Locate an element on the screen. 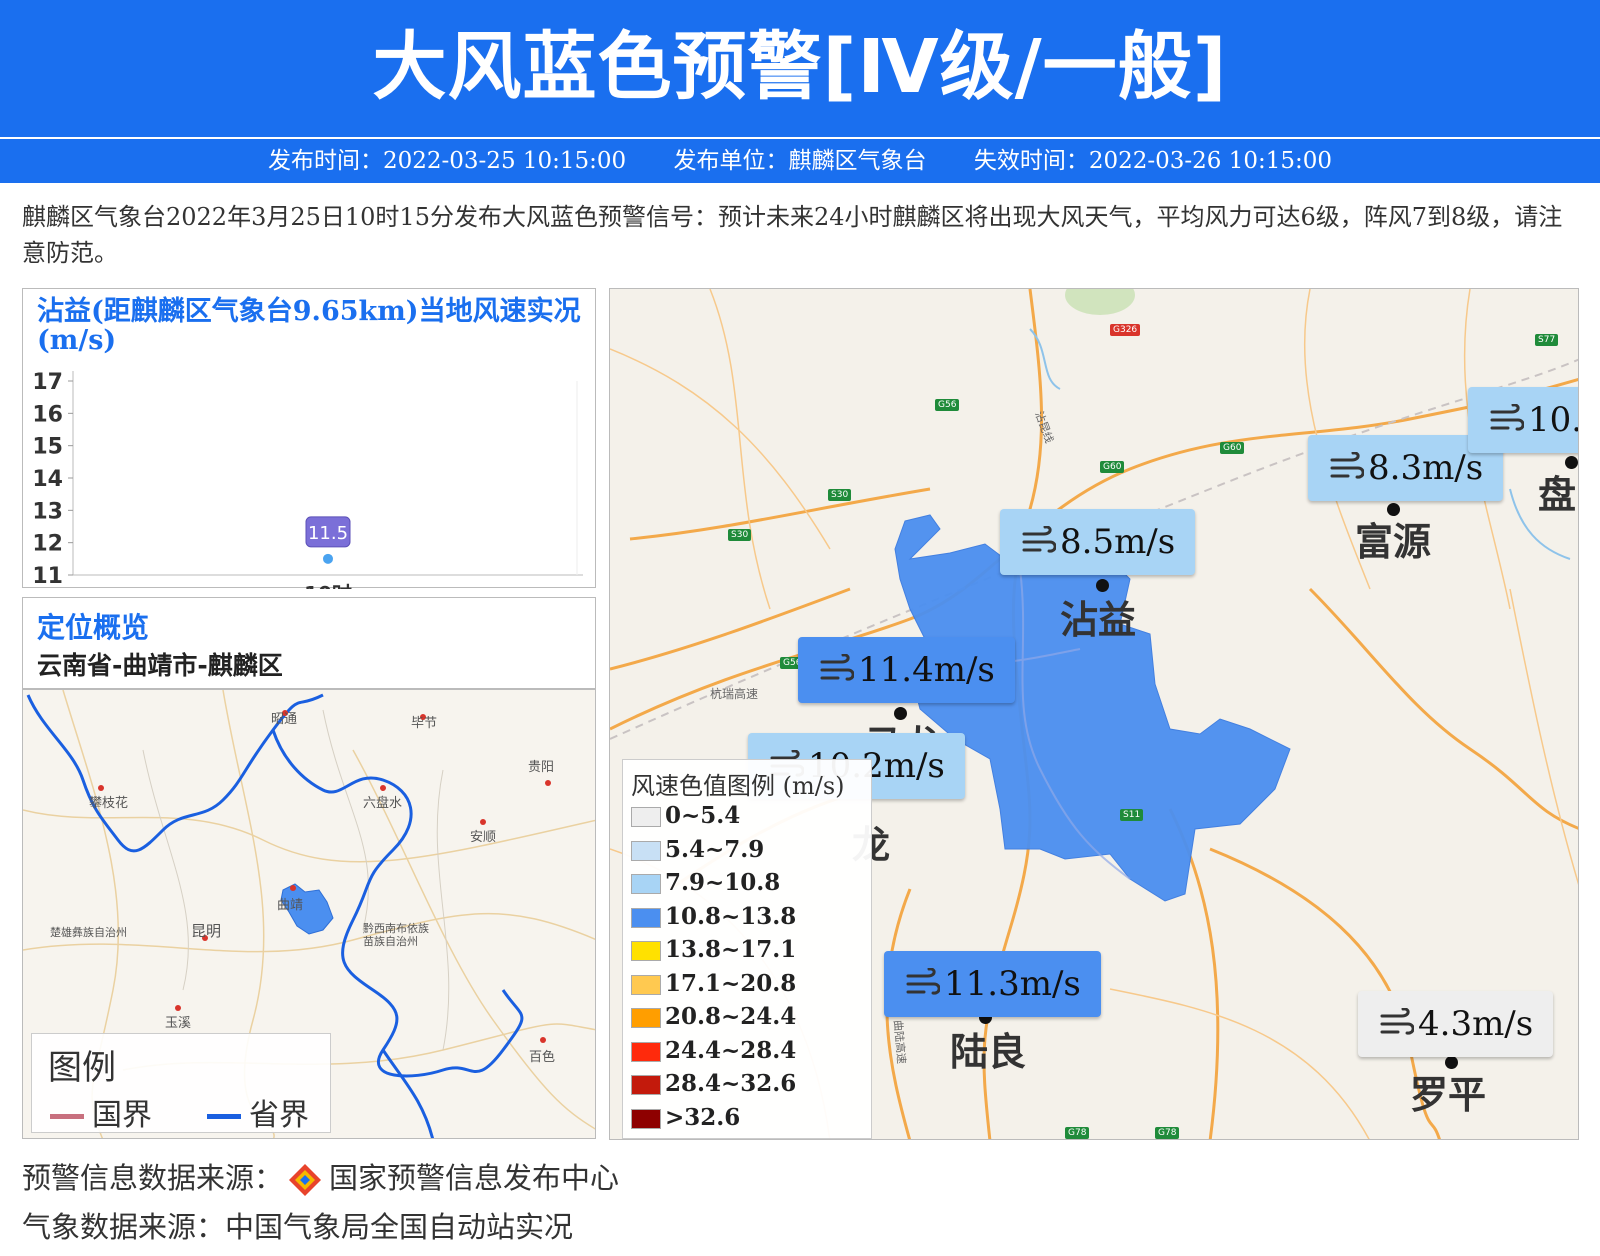 Image resolution: width=1600 pixels, height=1256 pixels. place-label: 罗平 is located at coordinates (1448, 1095).